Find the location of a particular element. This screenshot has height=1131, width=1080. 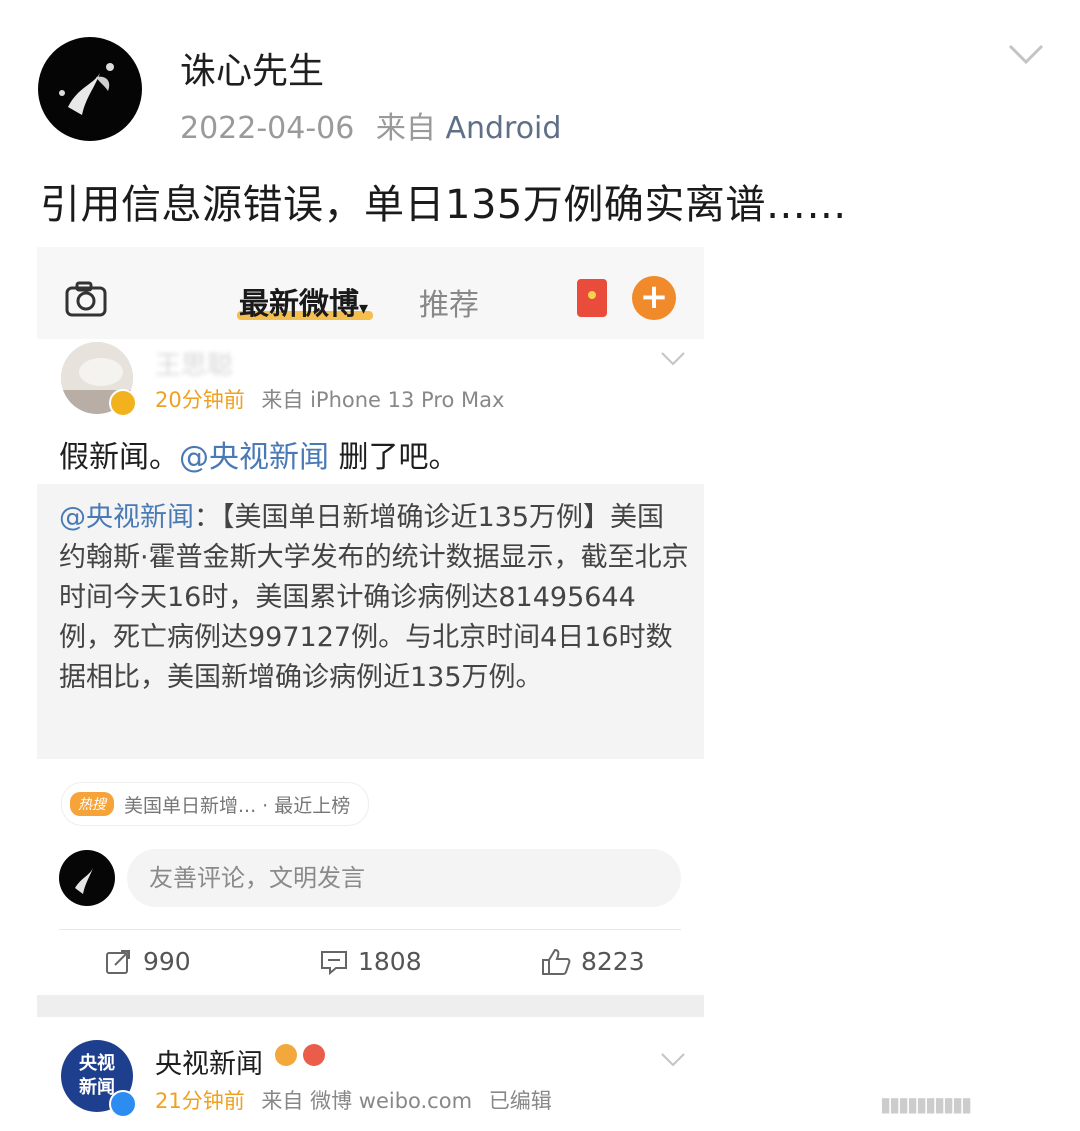

add-button: + is located at coordinates (654, 298).